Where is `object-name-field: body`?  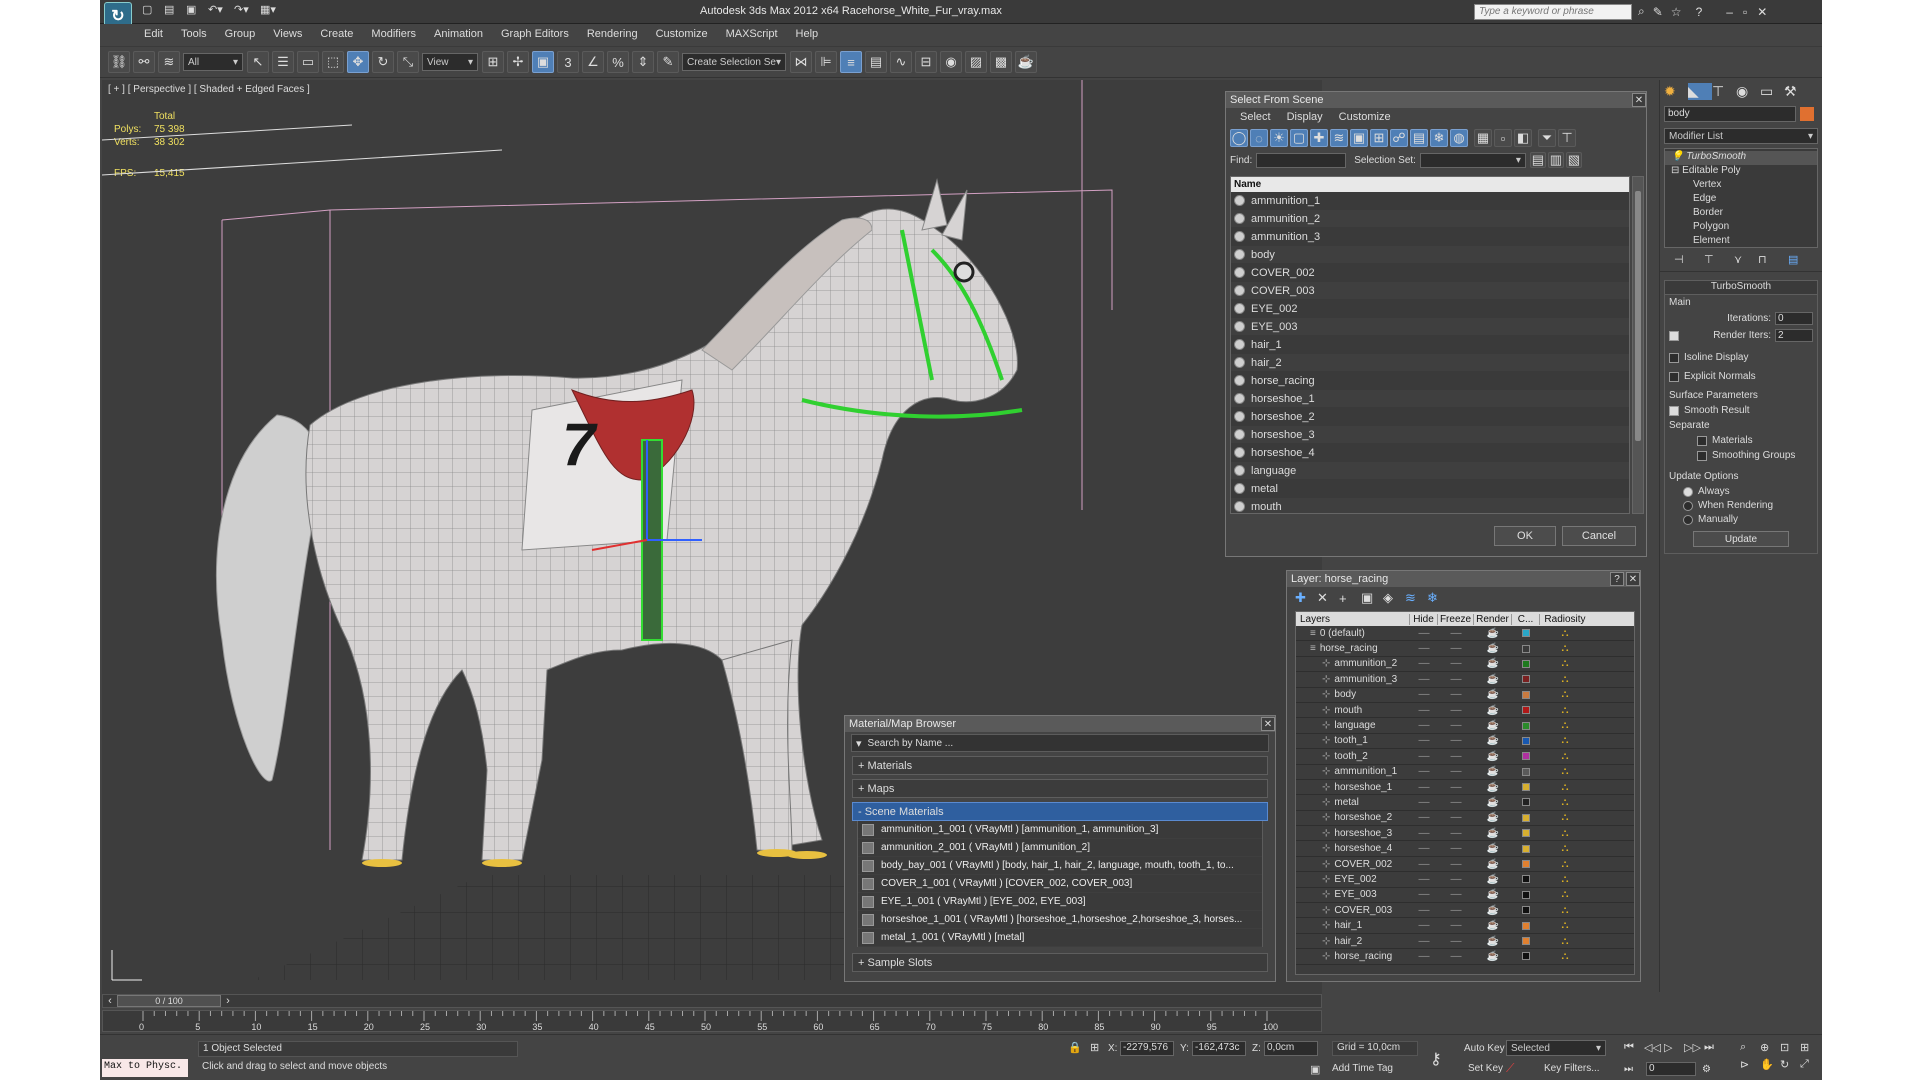
object-name-field: body is located at coordinates (1730, 114).